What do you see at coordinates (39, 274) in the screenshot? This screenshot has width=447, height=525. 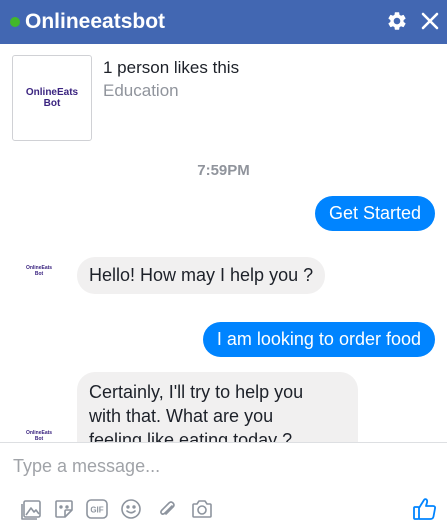 I see `avatar-text-line2: Bot` at bounding box center [39, 274].